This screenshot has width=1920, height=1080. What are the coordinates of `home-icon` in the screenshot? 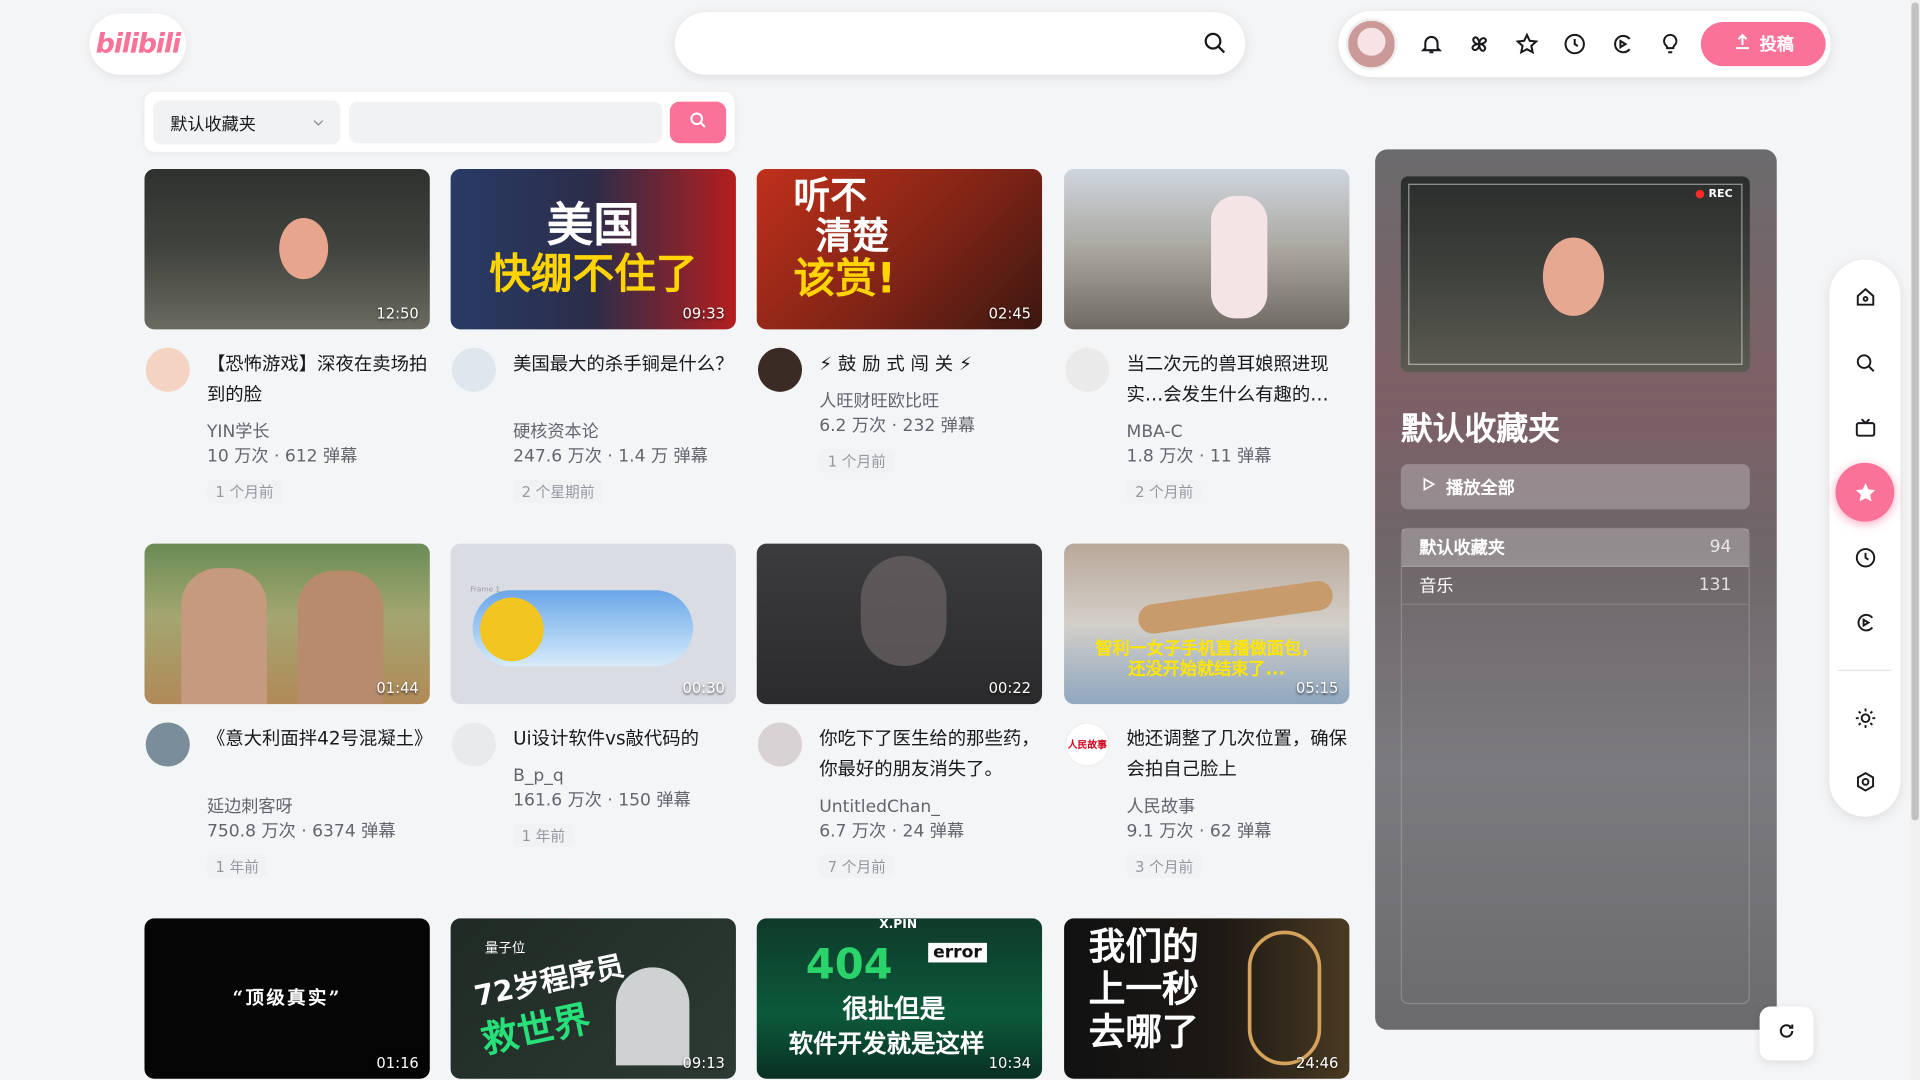 It's located at (1865, 296).